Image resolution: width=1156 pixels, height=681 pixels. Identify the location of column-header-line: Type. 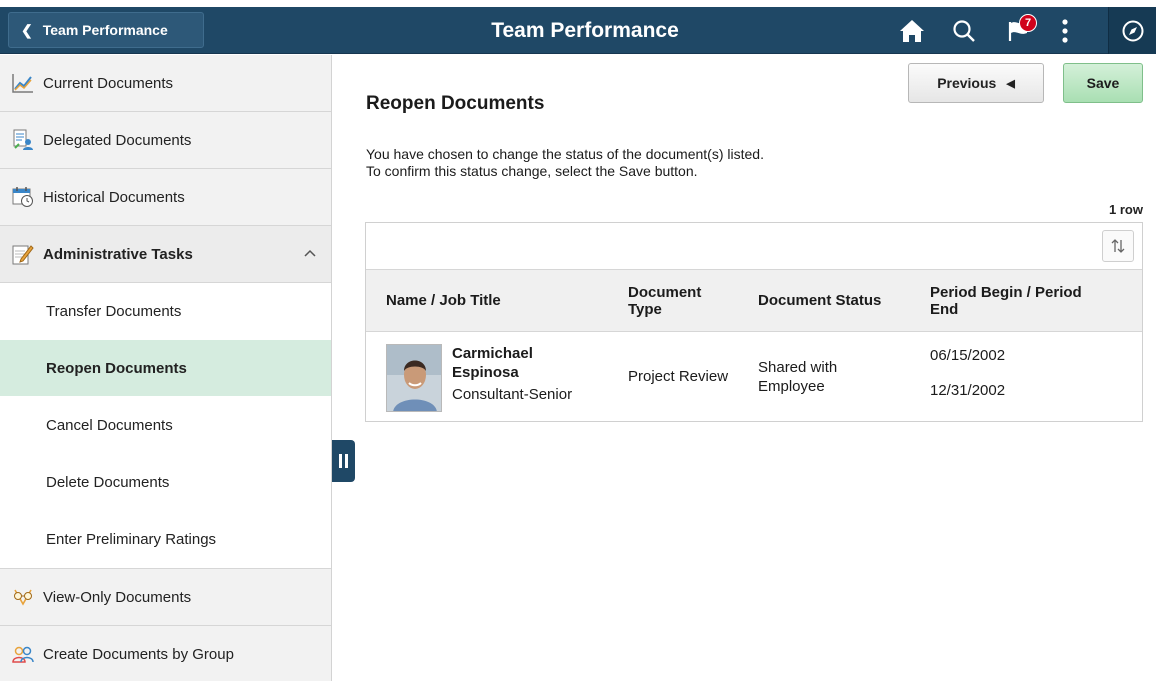
(645, 309).